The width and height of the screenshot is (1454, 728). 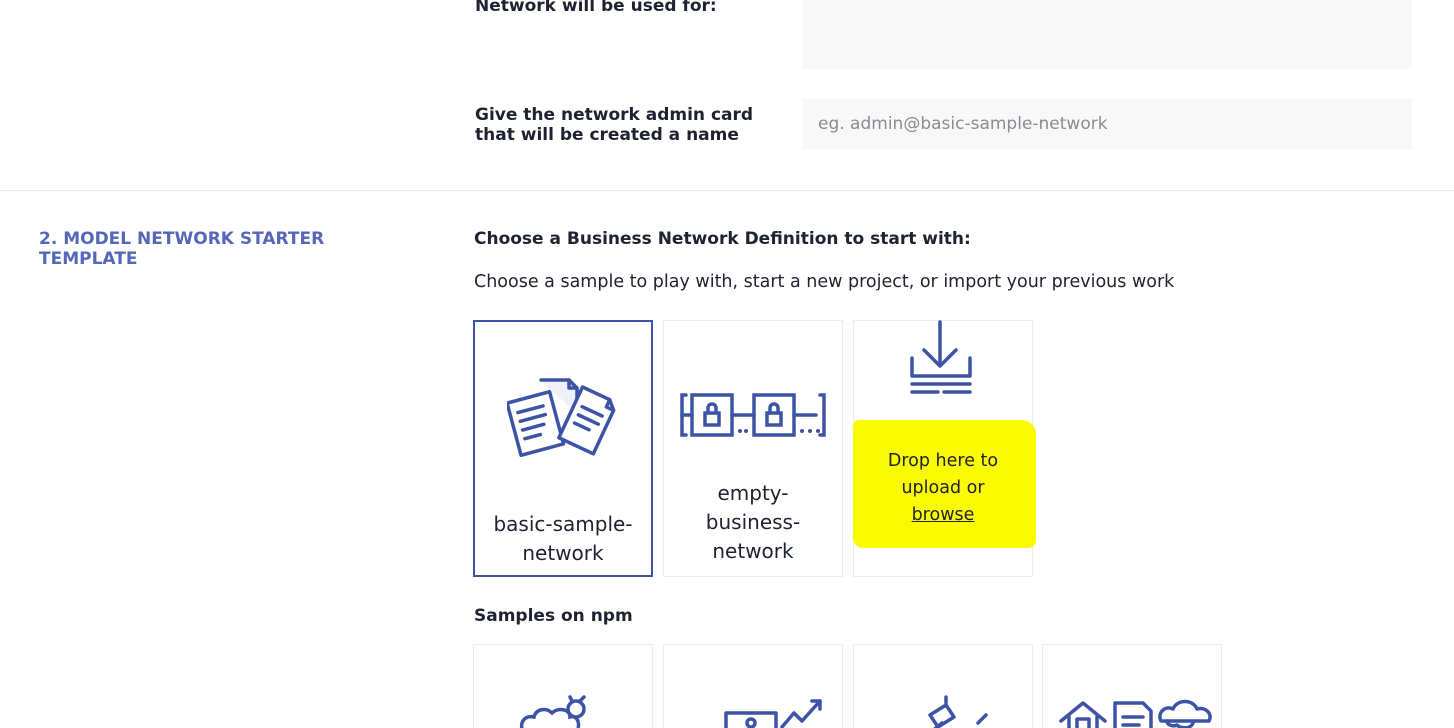 I want to click on download-tray-icon, so click(x=941, y=357).